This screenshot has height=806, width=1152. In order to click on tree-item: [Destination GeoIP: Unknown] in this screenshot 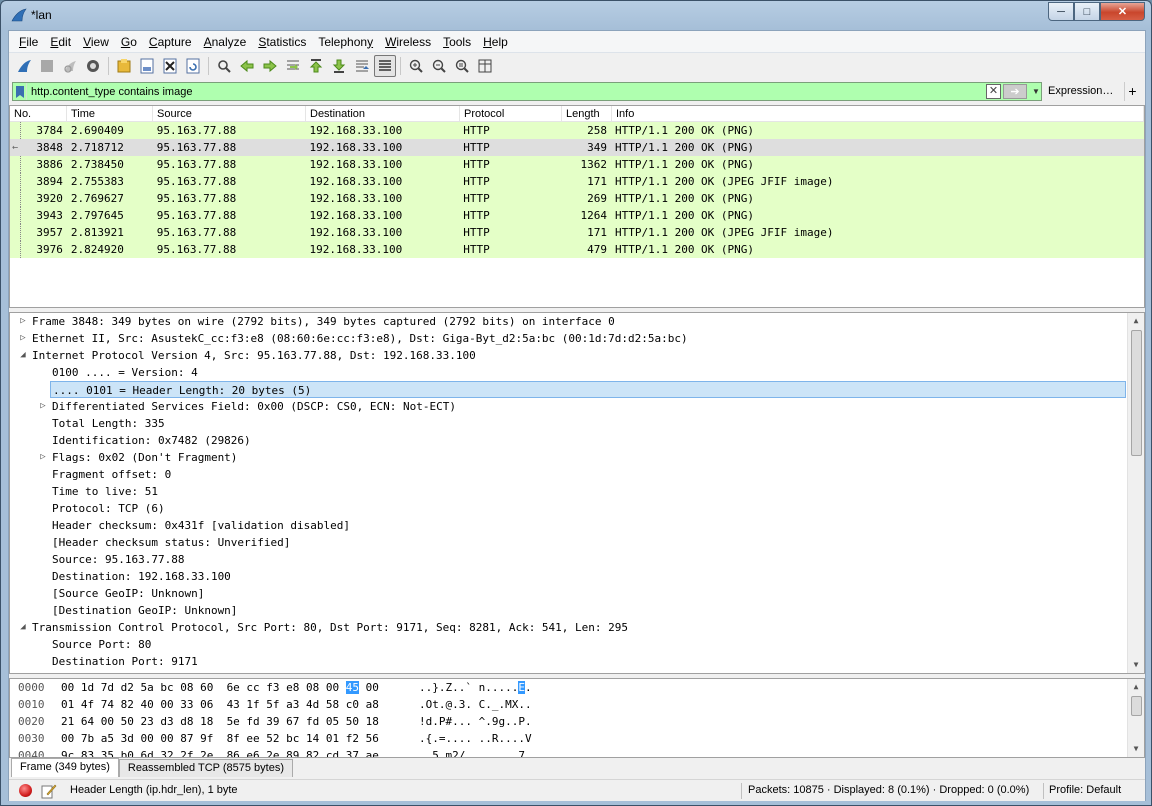, I will do `click(577, 610)`.